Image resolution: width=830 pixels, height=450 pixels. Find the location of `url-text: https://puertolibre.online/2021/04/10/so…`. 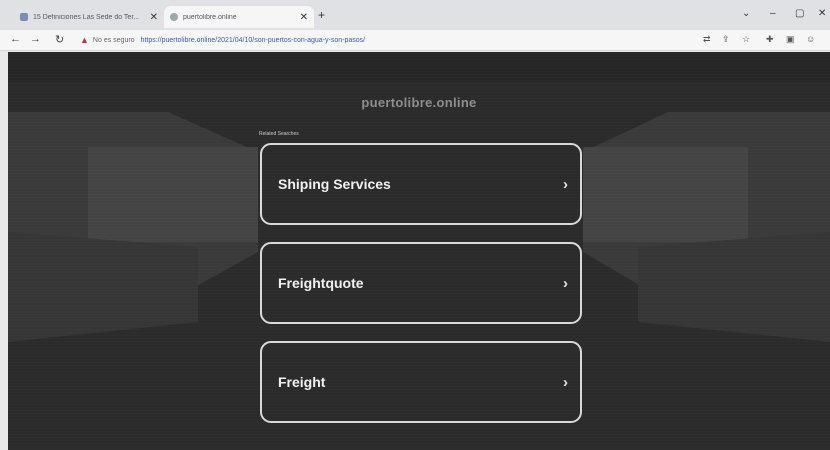

url-text: https://puertolibre.online/2021/04/10/so… is located at coordinates (253, 40).